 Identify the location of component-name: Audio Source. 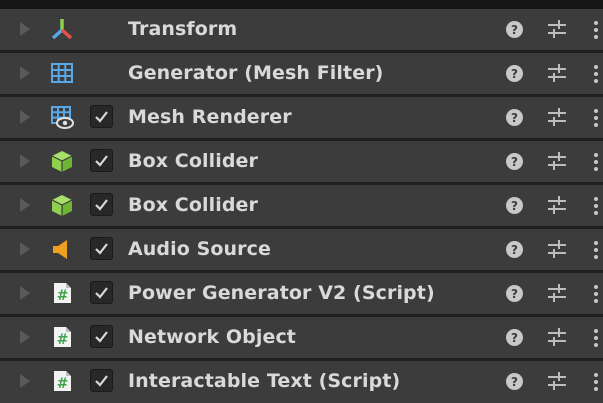
(199, 249).